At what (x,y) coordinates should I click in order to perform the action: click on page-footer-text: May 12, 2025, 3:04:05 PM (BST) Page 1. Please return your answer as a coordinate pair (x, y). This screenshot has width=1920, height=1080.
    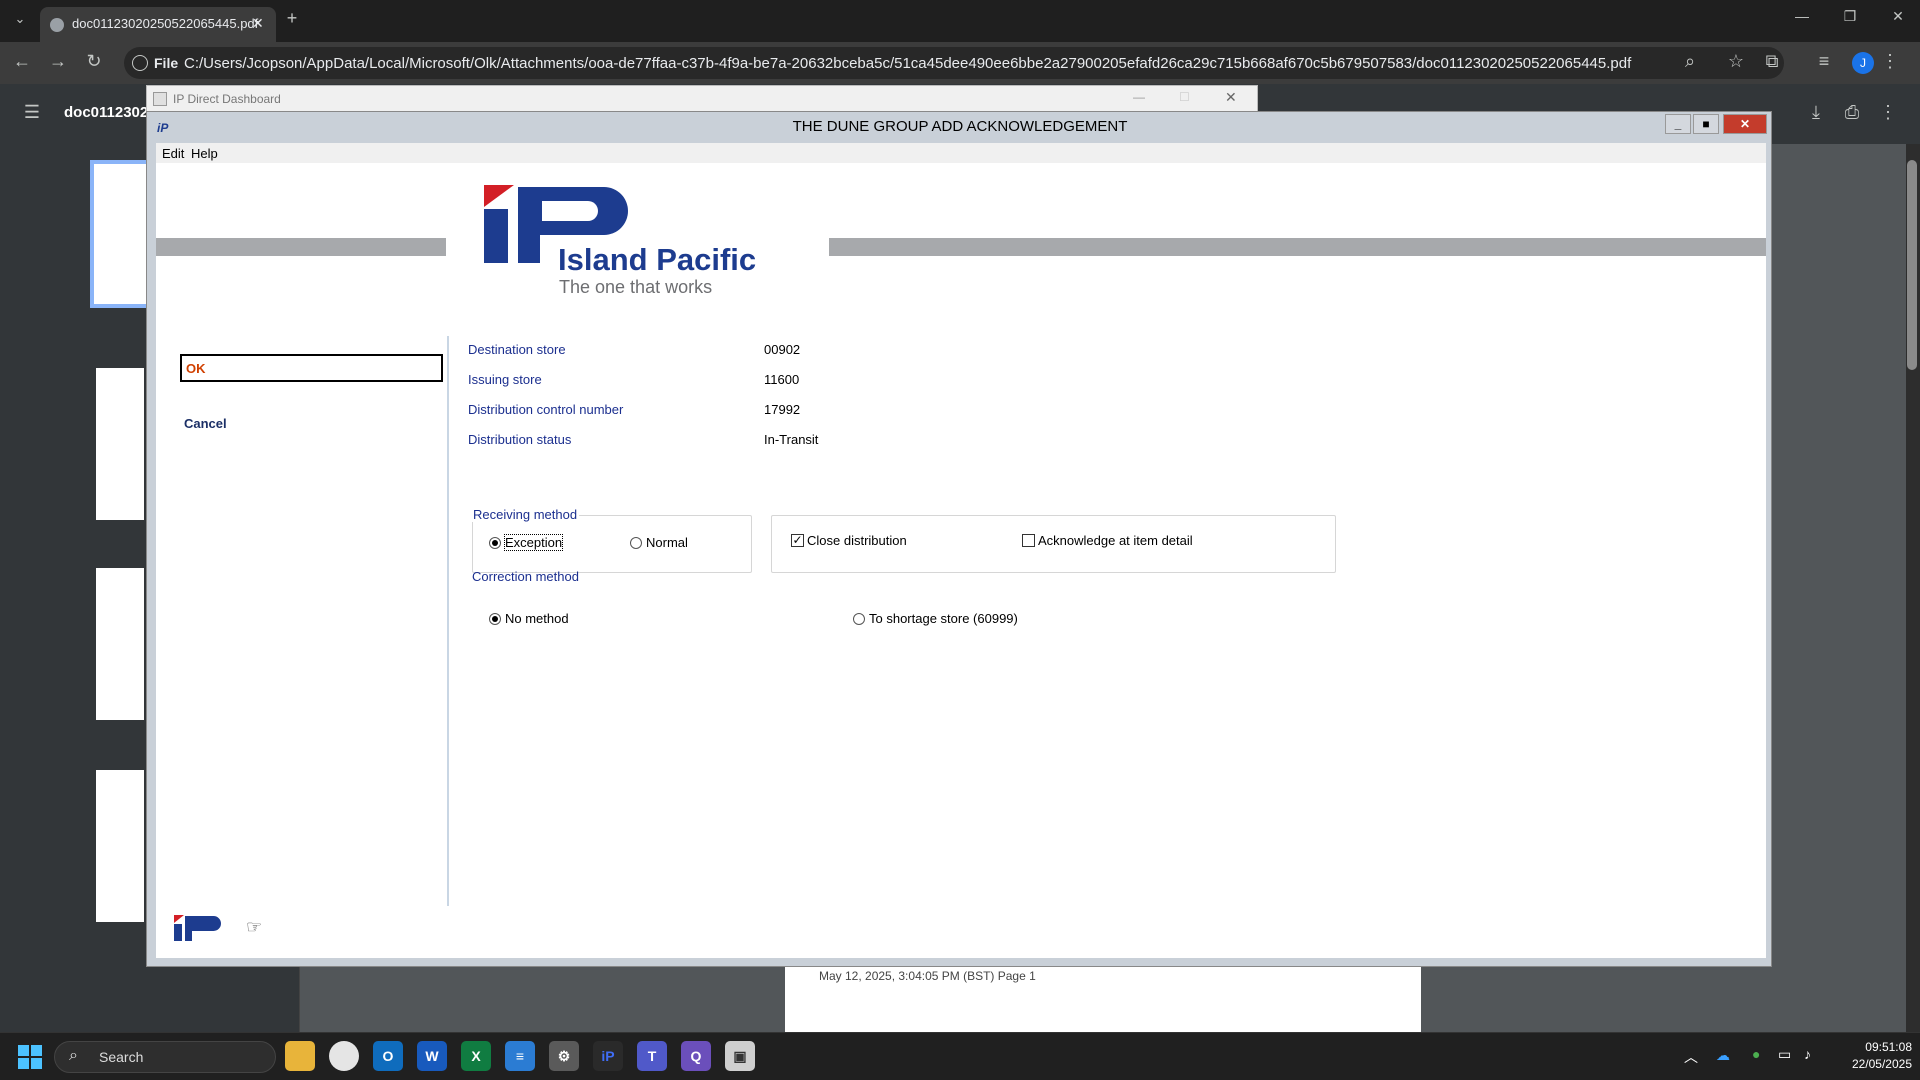
    Looking at the image, I should click on (927, 976).